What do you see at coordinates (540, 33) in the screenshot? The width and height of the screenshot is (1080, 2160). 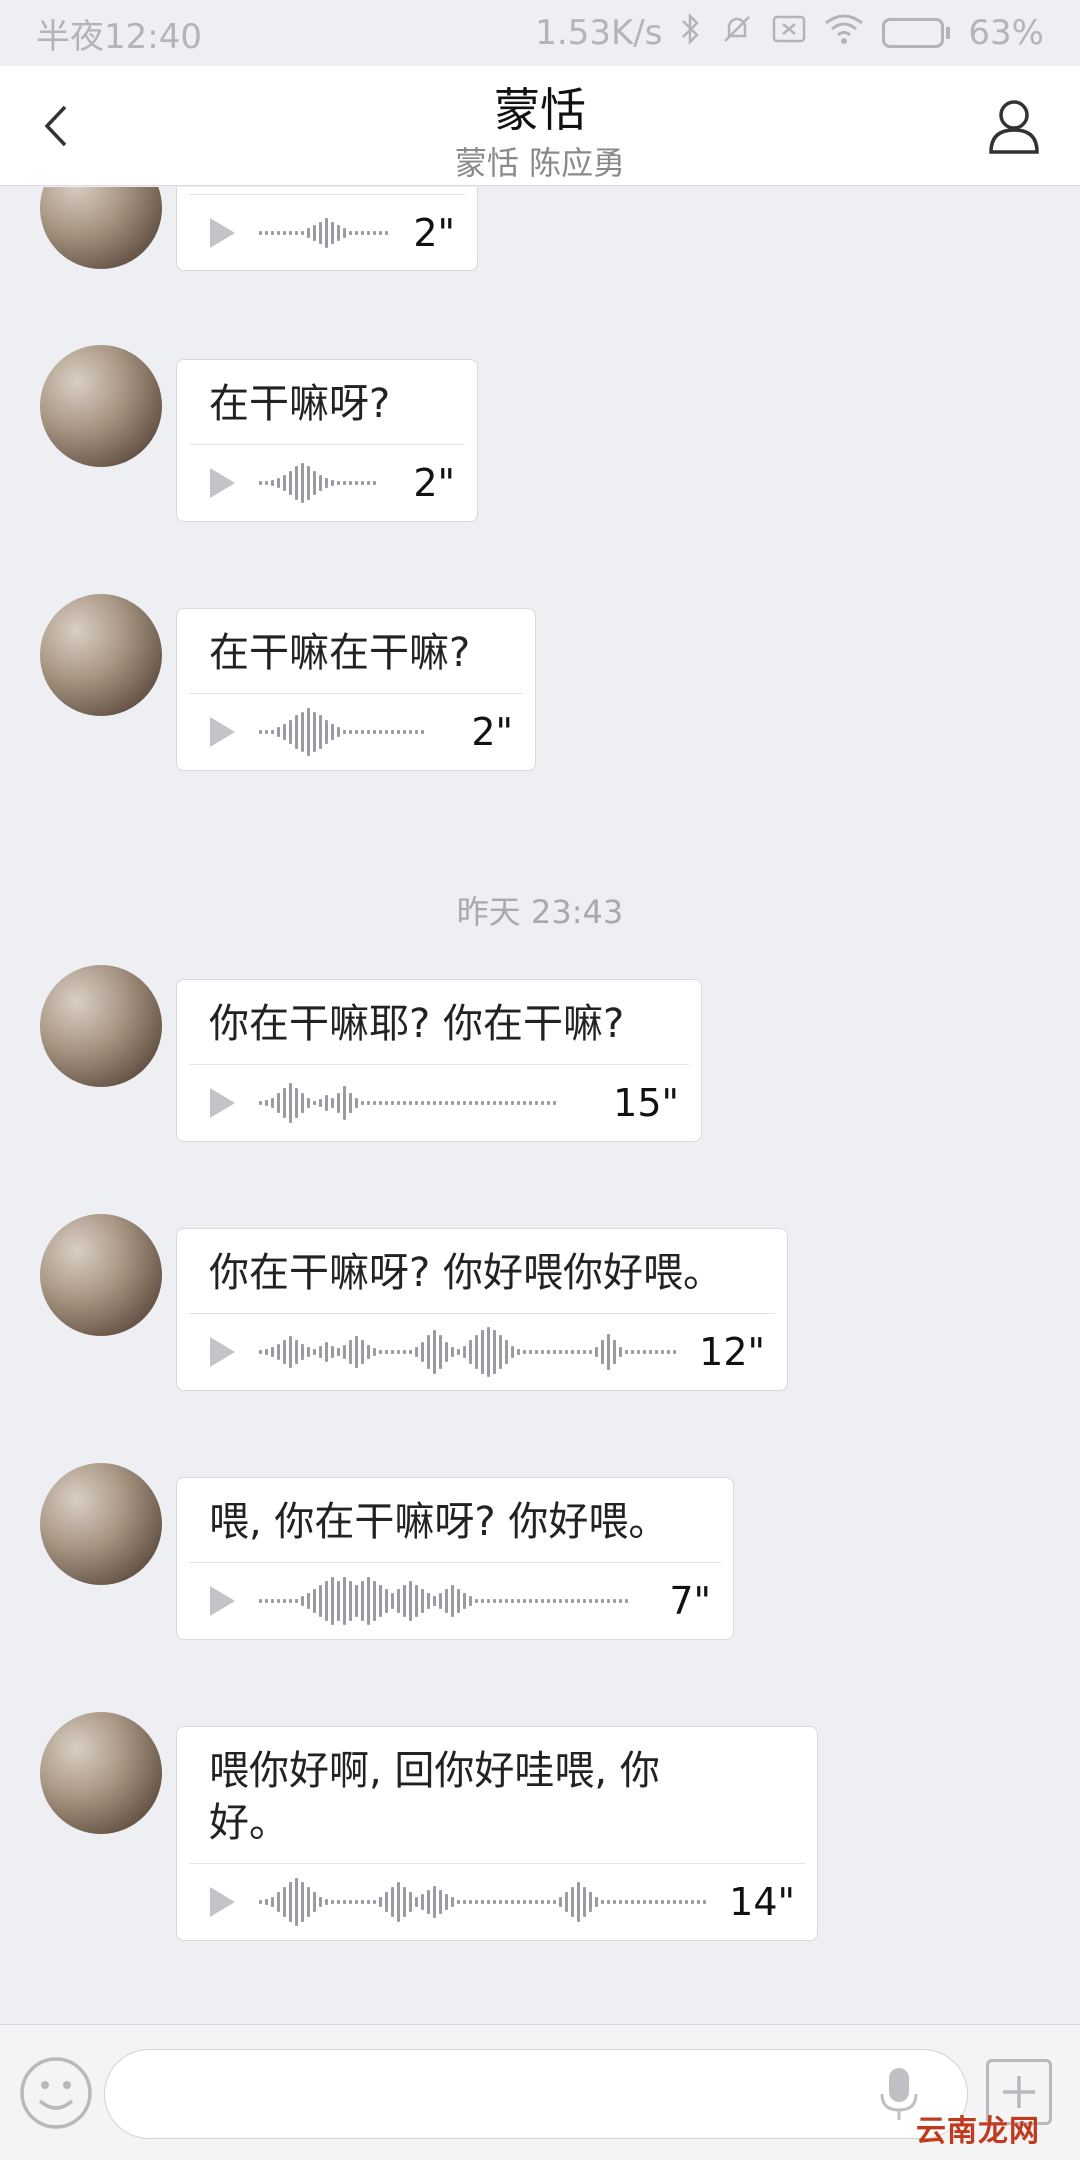 I see `status-bar: 半夜12:40 1.53K/s 63%` at bounding box center [540, 33].